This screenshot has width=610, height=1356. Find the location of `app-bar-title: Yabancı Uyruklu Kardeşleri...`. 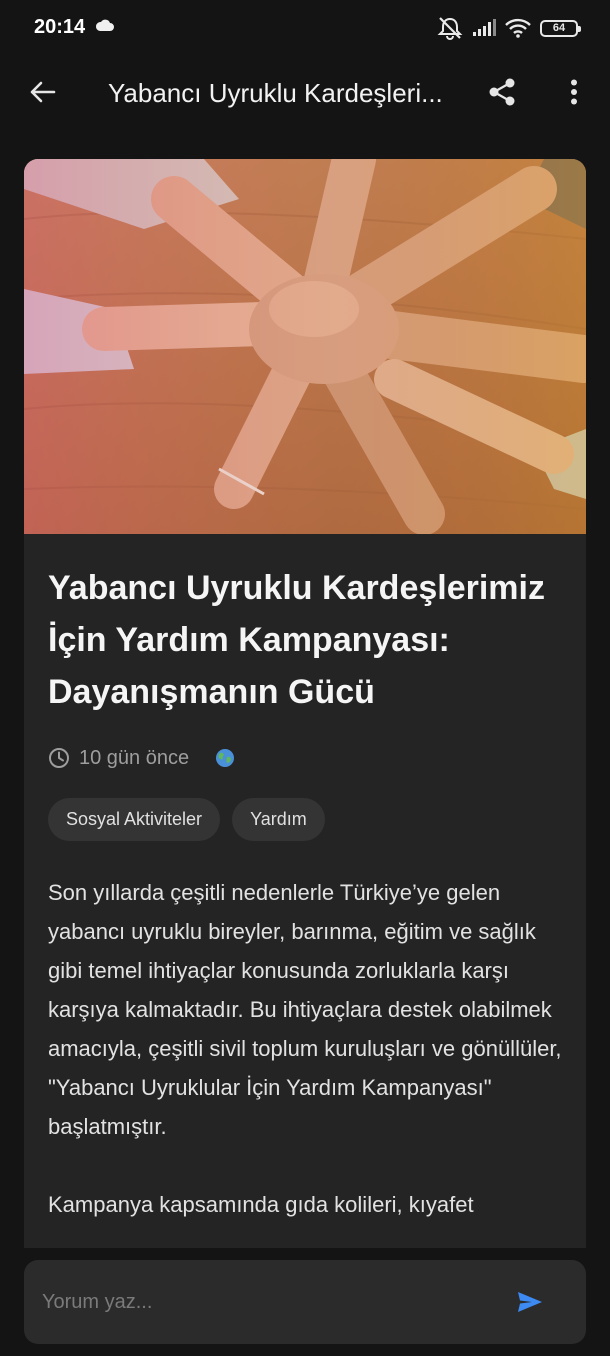

app-bar-title: Yabancı Uyruklu Kardeşleri... is located at coordinates (275, 93).